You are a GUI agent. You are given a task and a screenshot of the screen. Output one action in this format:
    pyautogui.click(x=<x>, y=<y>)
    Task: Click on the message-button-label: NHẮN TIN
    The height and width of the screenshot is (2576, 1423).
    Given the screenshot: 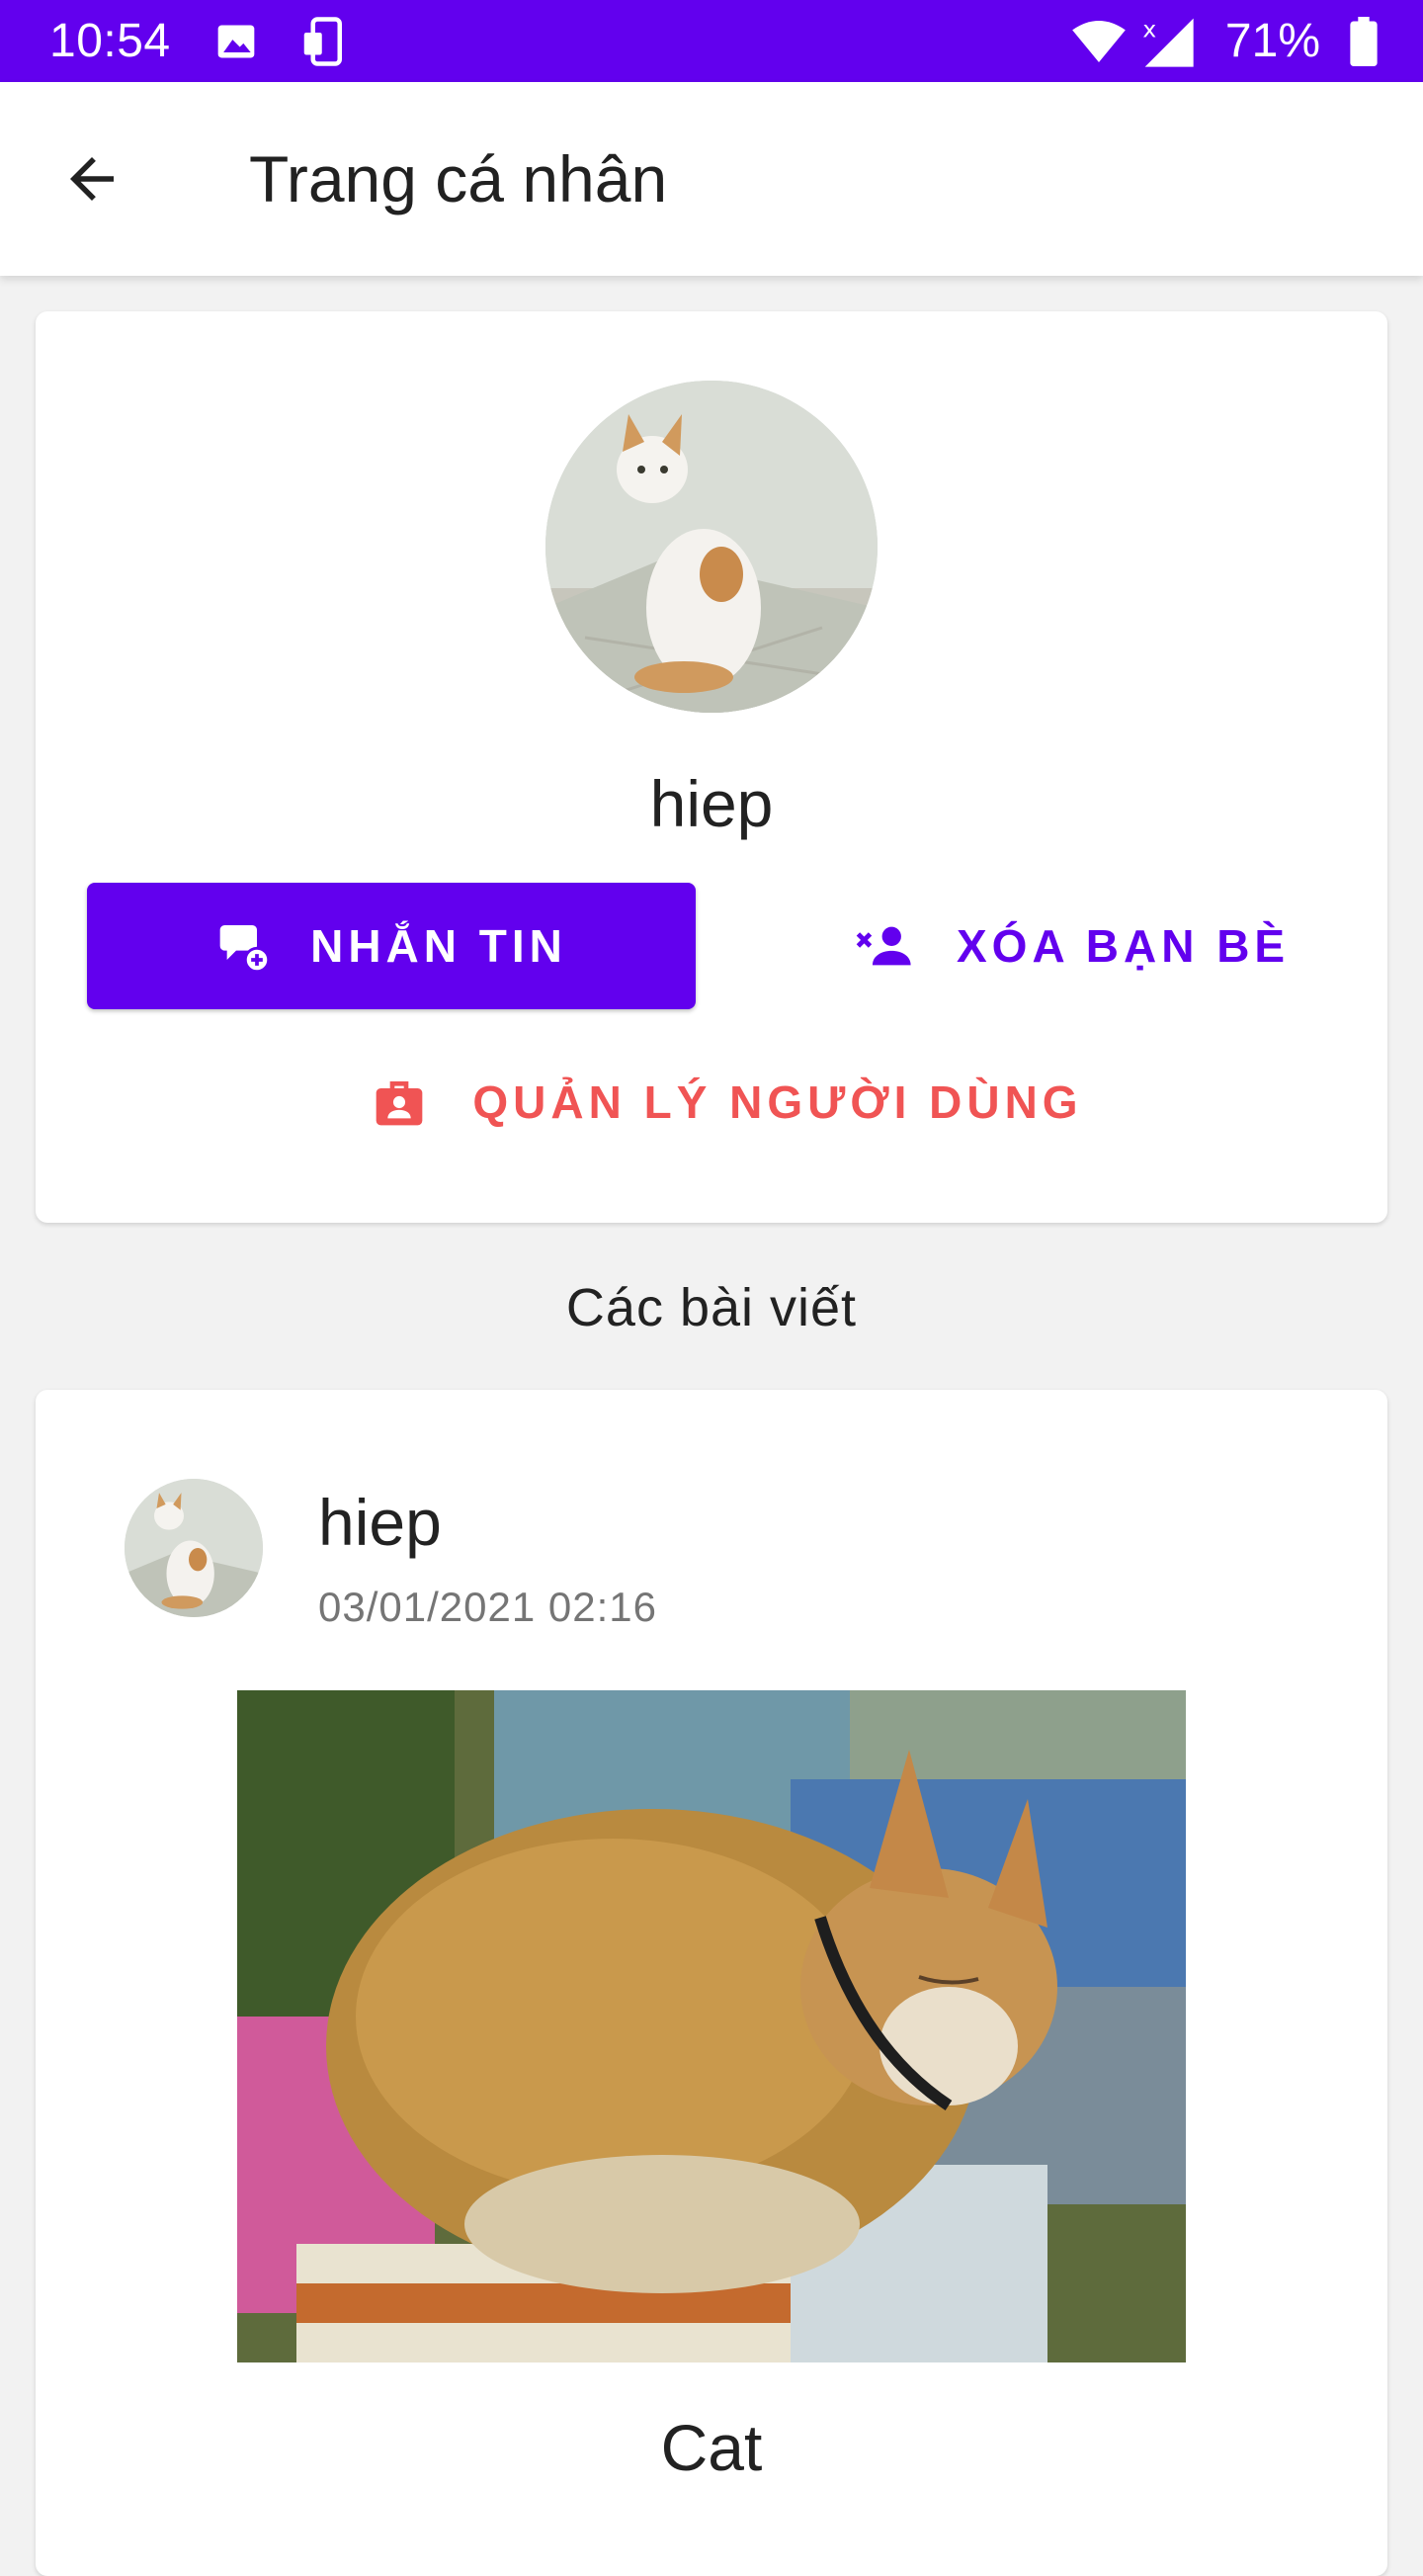 What is the action you would take?
    pyautogui.click(x=438, y=946)
    